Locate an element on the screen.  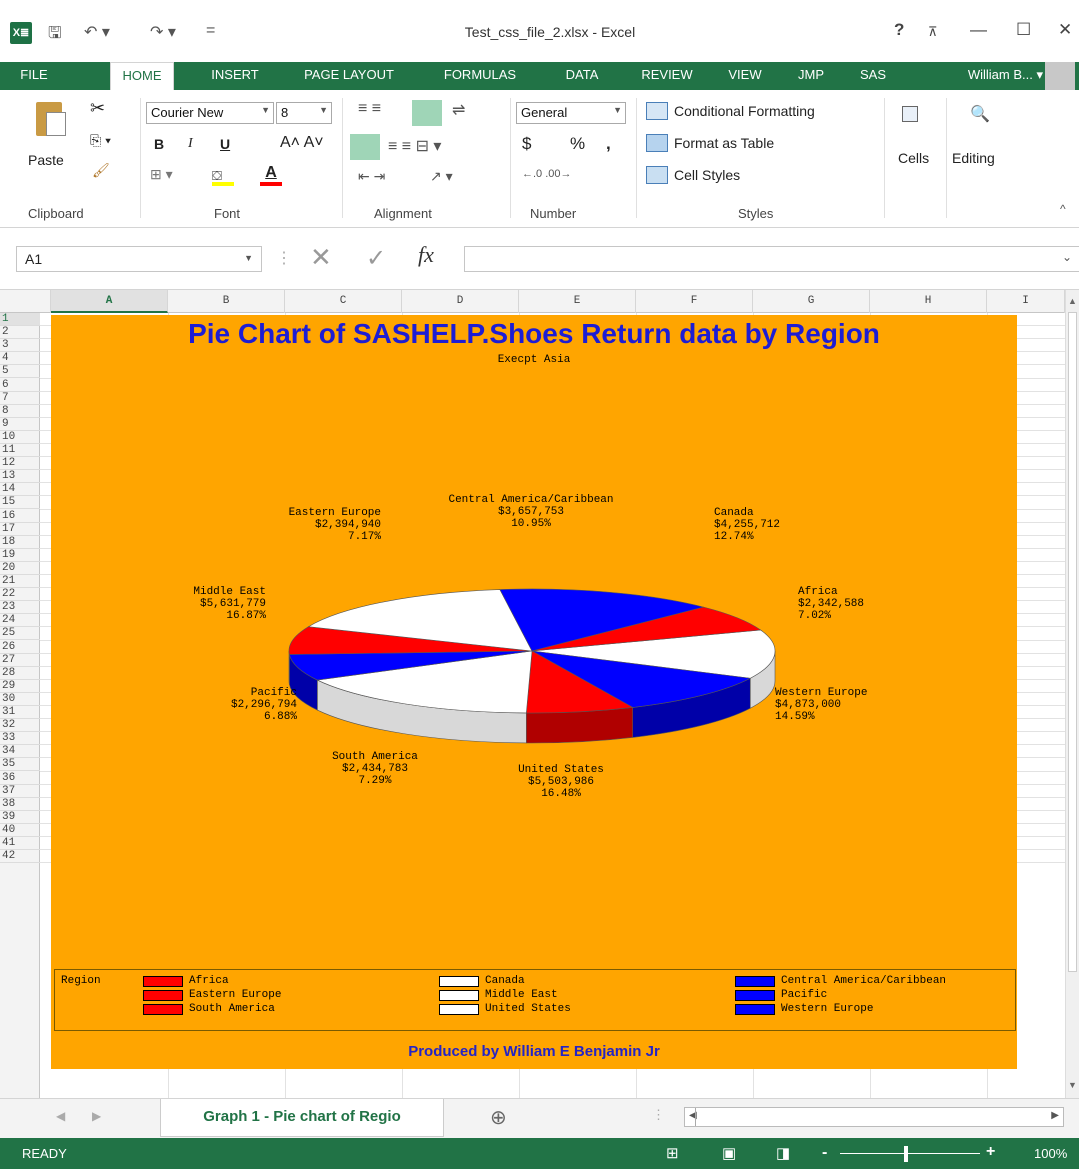
collapse-ribbon-icon: ^ is located at coordinates (1063, 209).